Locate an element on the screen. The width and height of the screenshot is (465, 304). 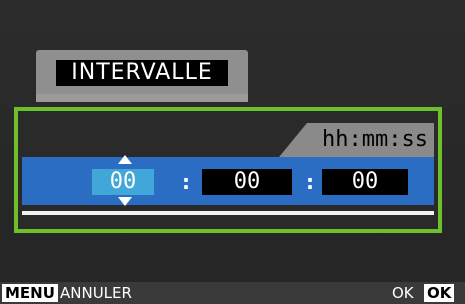
time-entry-row: 00 : 00 : 00 is located at coordinates (228, 180).